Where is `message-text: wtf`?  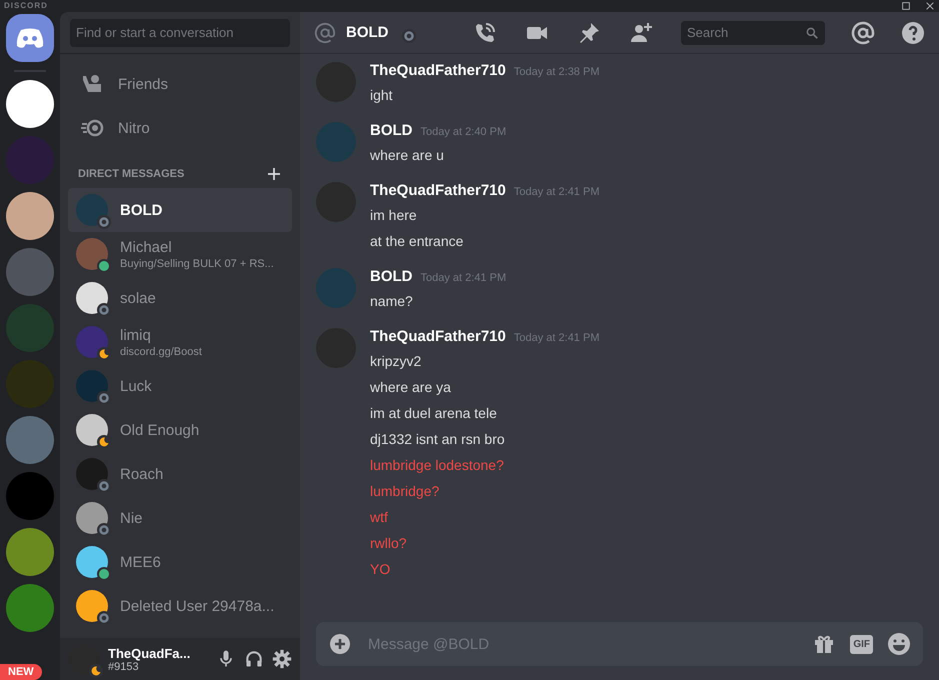
message-text: wtf is located at coordinates (379, 517).